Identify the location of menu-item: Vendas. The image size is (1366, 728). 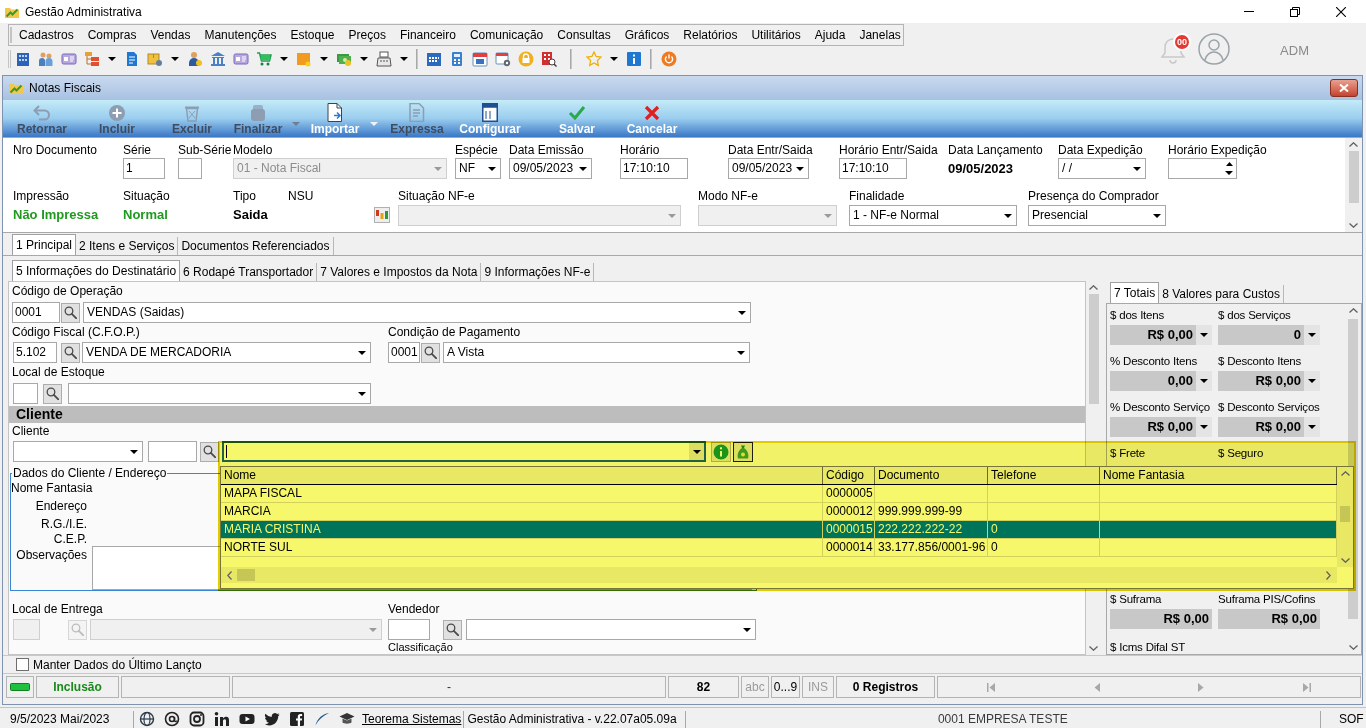
(170, 35).